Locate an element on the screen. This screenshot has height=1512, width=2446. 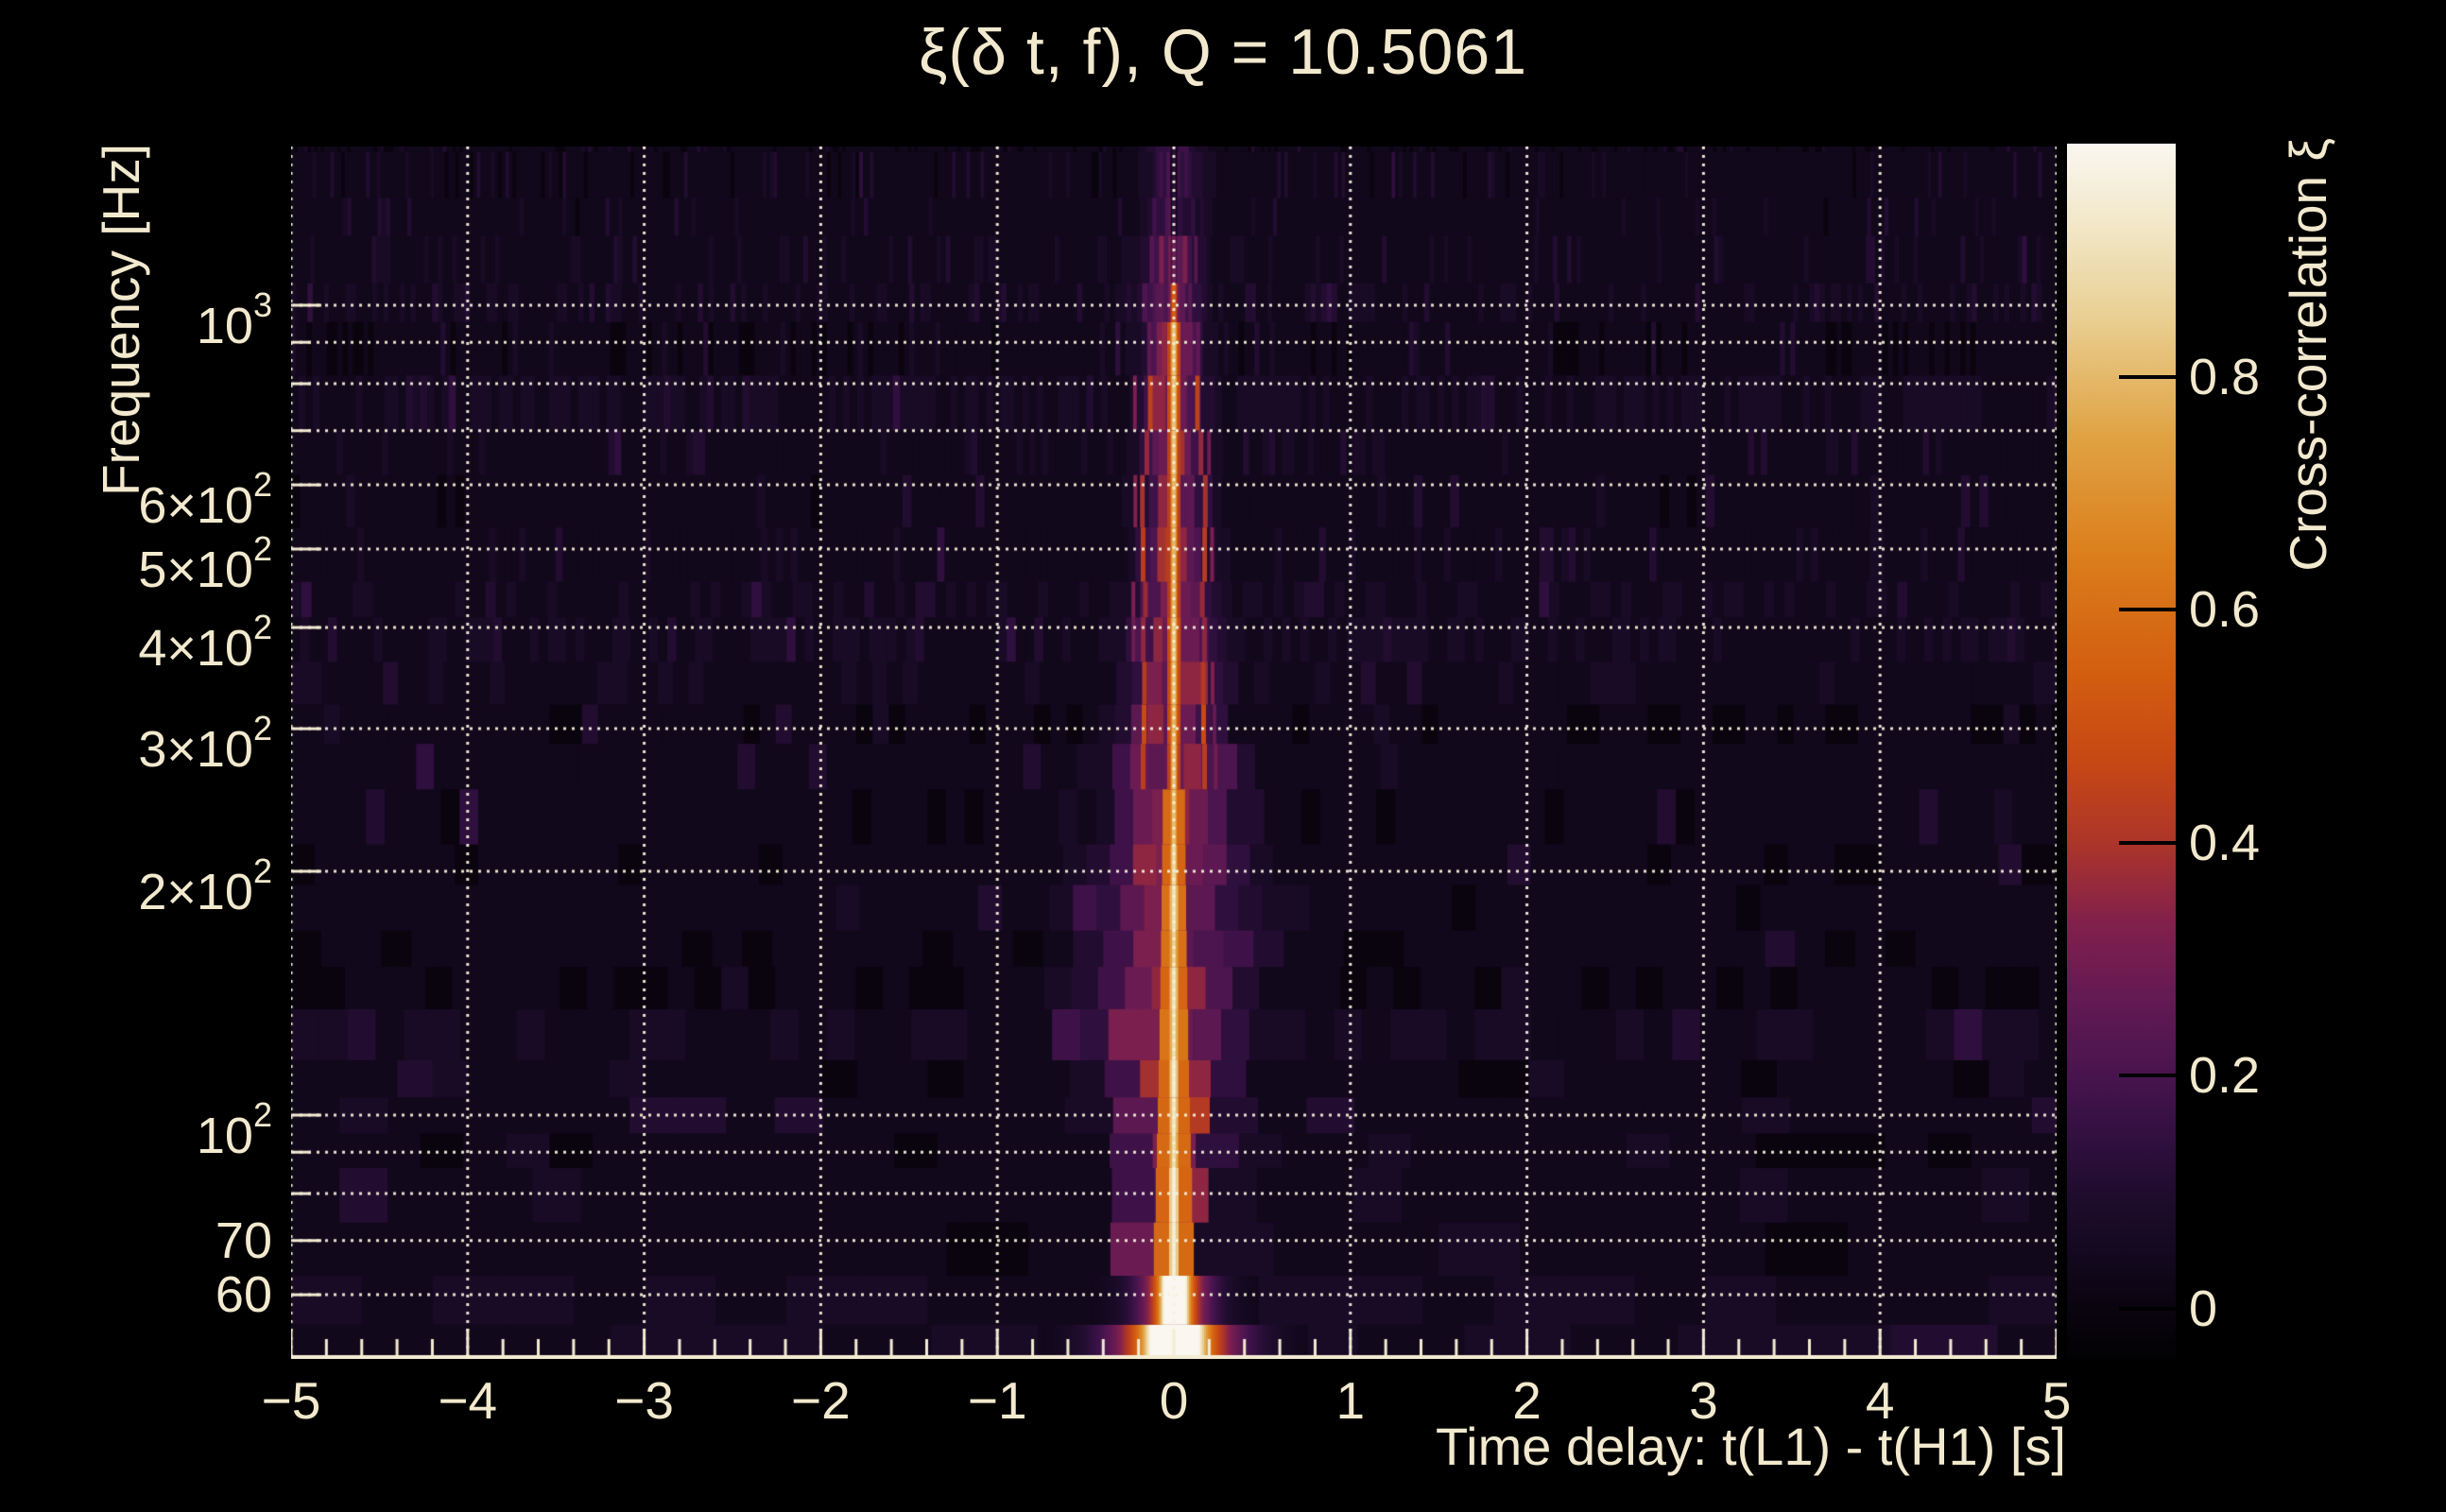
y-tick-label: 6×102 is located at coordinates (205, 500).